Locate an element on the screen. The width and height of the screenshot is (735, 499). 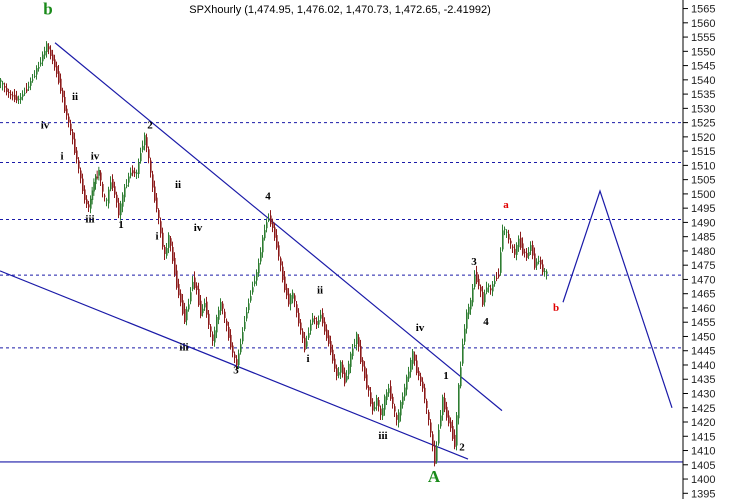
y-tick-label: 1500 is located at coordinates (703, 195).